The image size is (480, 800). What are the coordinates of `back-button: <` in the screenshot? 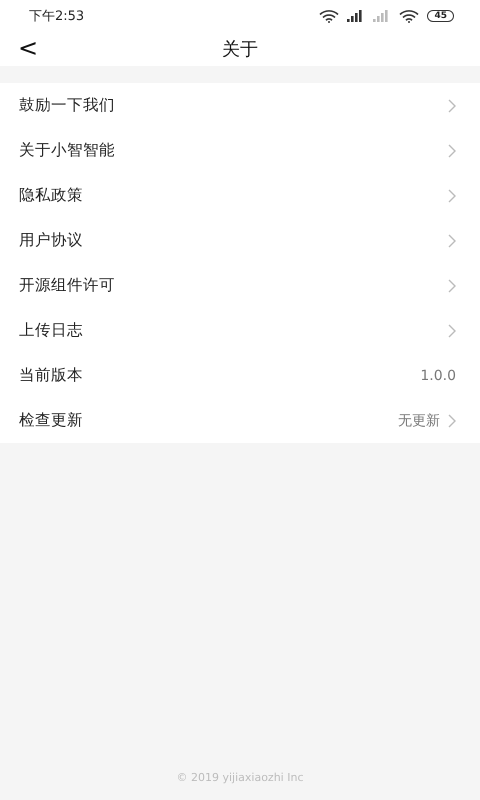 It's located at (28, 48).